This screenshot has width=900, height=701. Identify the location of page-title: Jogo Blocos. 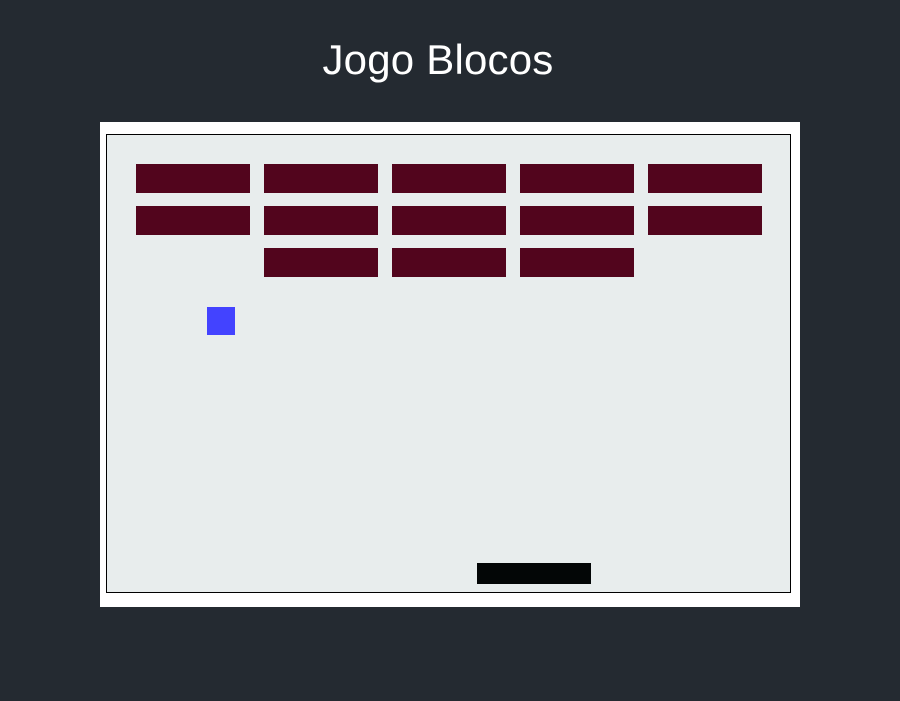
(438, 59).